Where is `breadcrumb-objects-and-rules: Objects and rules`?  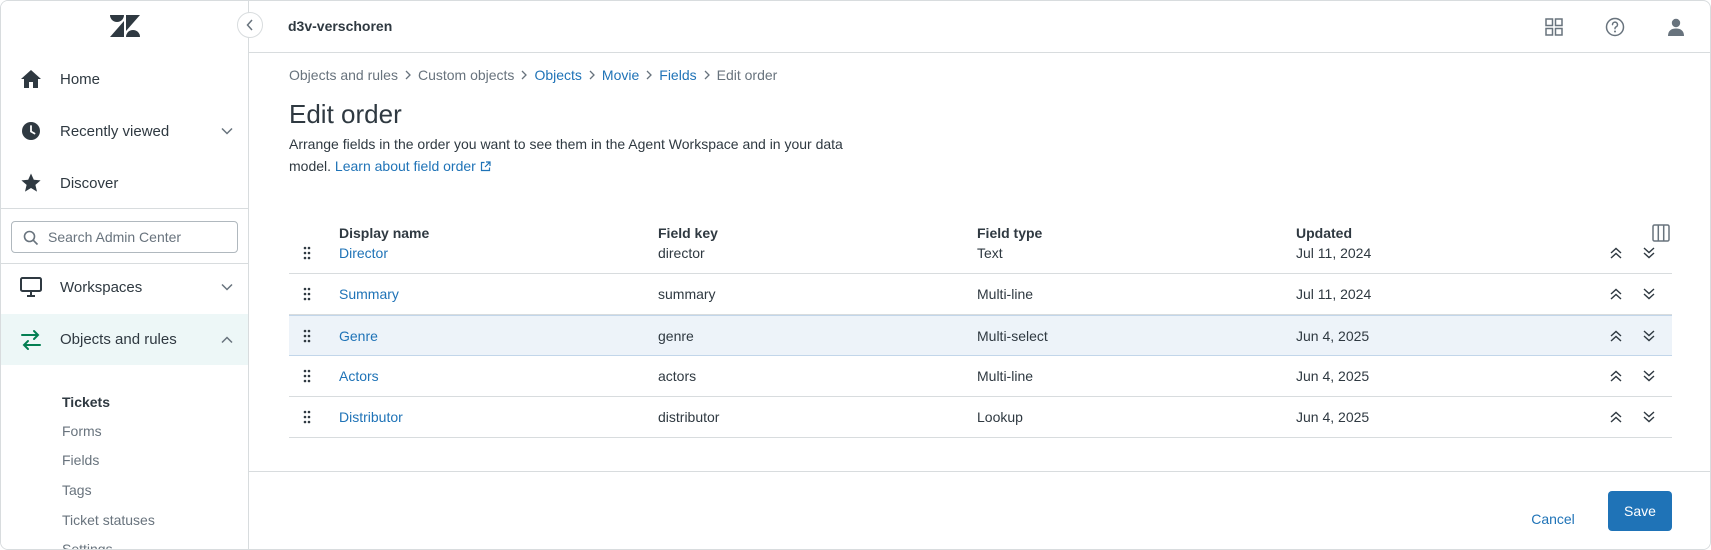
breadcrumb-objects-and-rules: Objects and rules is located at coordinates (343, 75).